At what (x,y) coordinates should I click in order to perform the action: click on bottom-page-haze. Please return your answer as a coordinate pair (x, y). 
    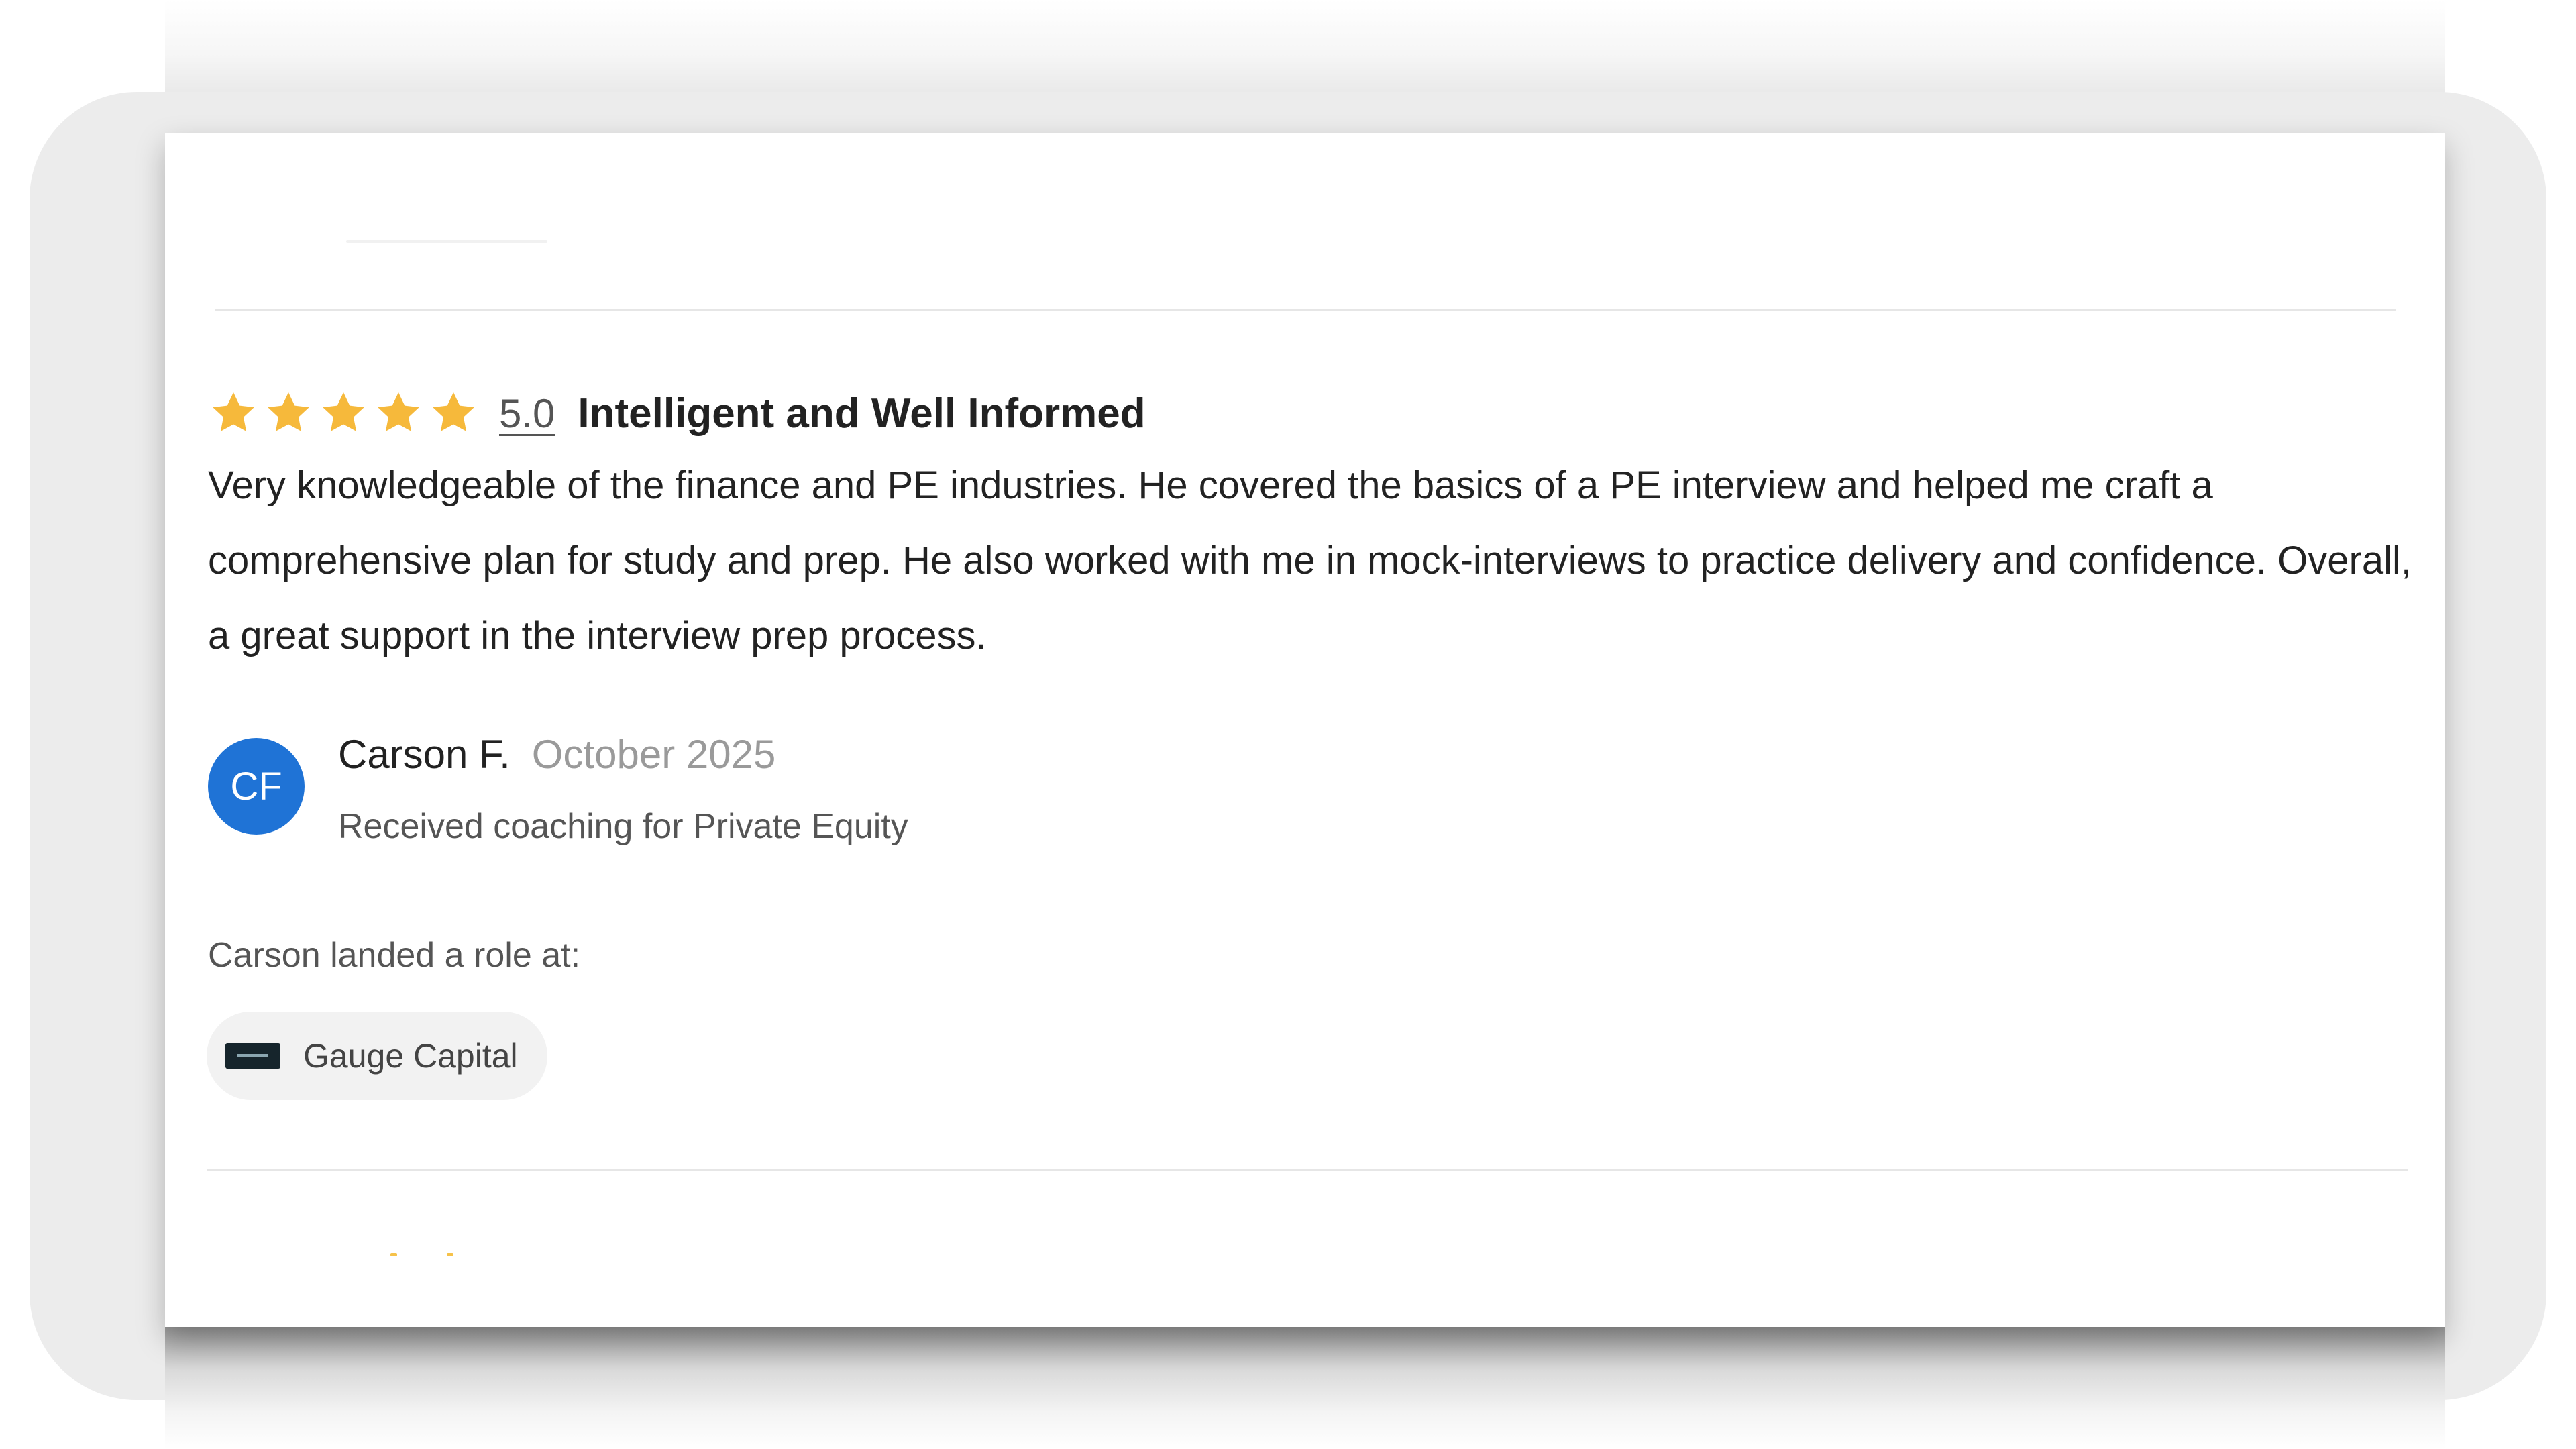
    Looking at the image, I should click on (1305, 1388).